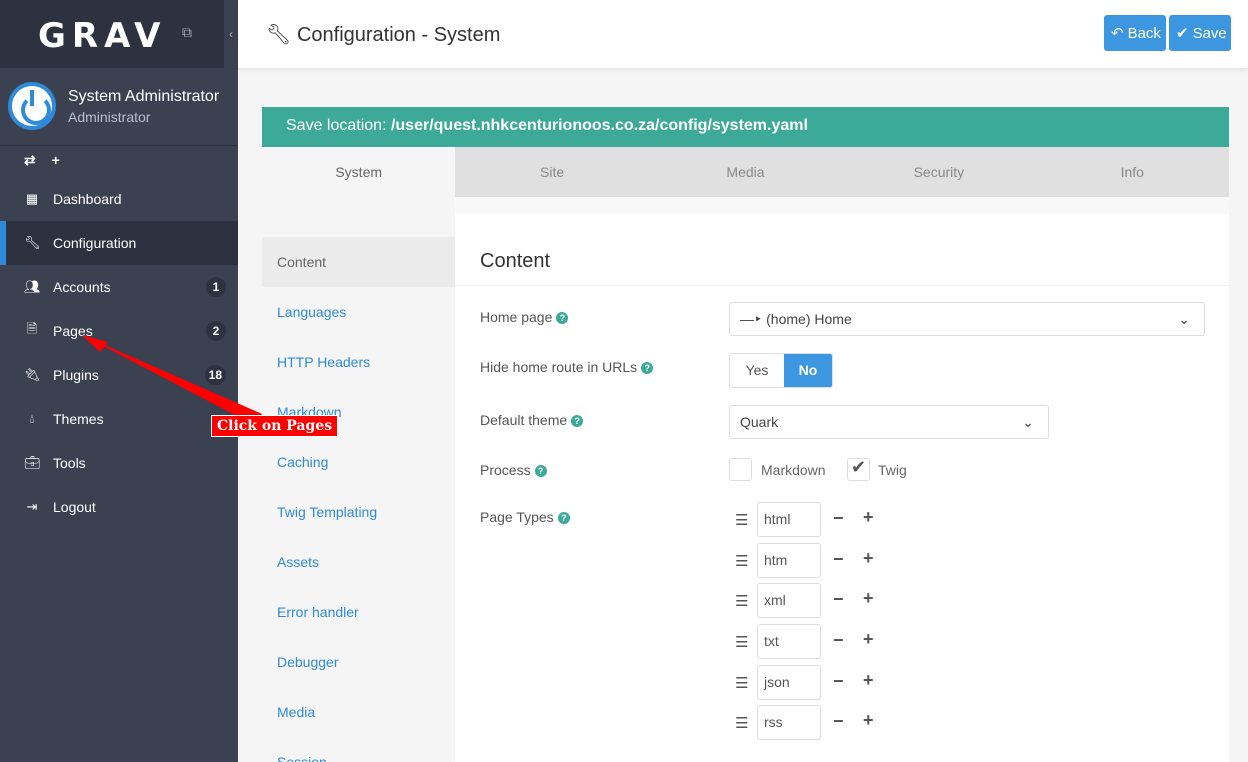 The height and width of the screenshot is (762, 1248). What do you see at coordinates (358, 312) in the screenshot?
I see `section-nav-languages: Languages` at bounding box center [358, 312].